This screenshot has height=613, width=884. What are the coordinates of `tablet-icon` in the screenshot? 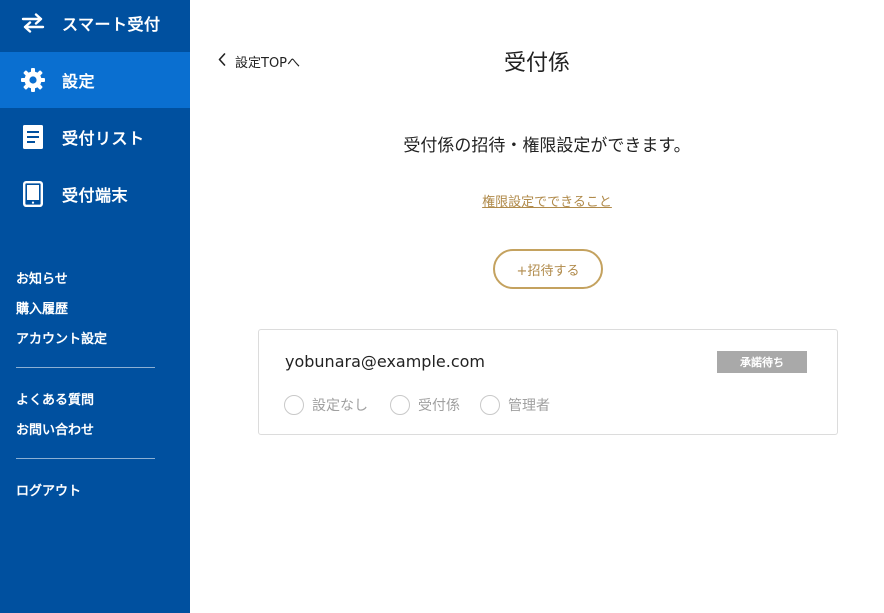 It's located at (33, 194).